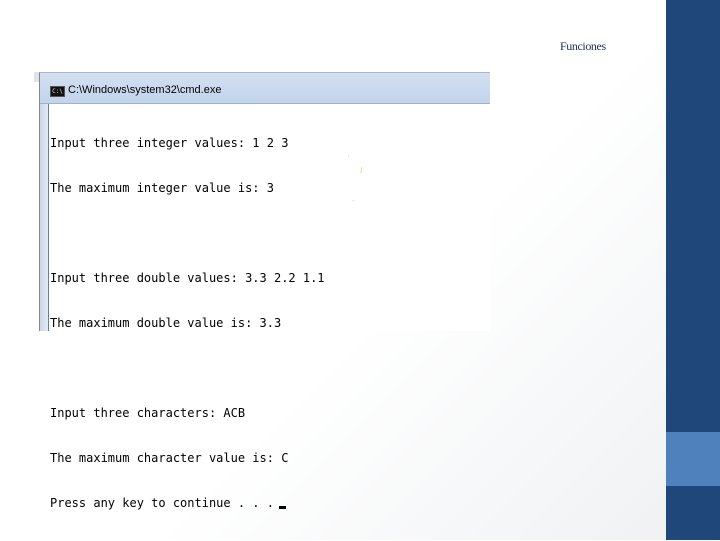 This screenshot has height=541, width=720. What do you see at coordinates (282, 507) in the screenshot?
I see `cursor-icon` at bounding box center [282, 507].